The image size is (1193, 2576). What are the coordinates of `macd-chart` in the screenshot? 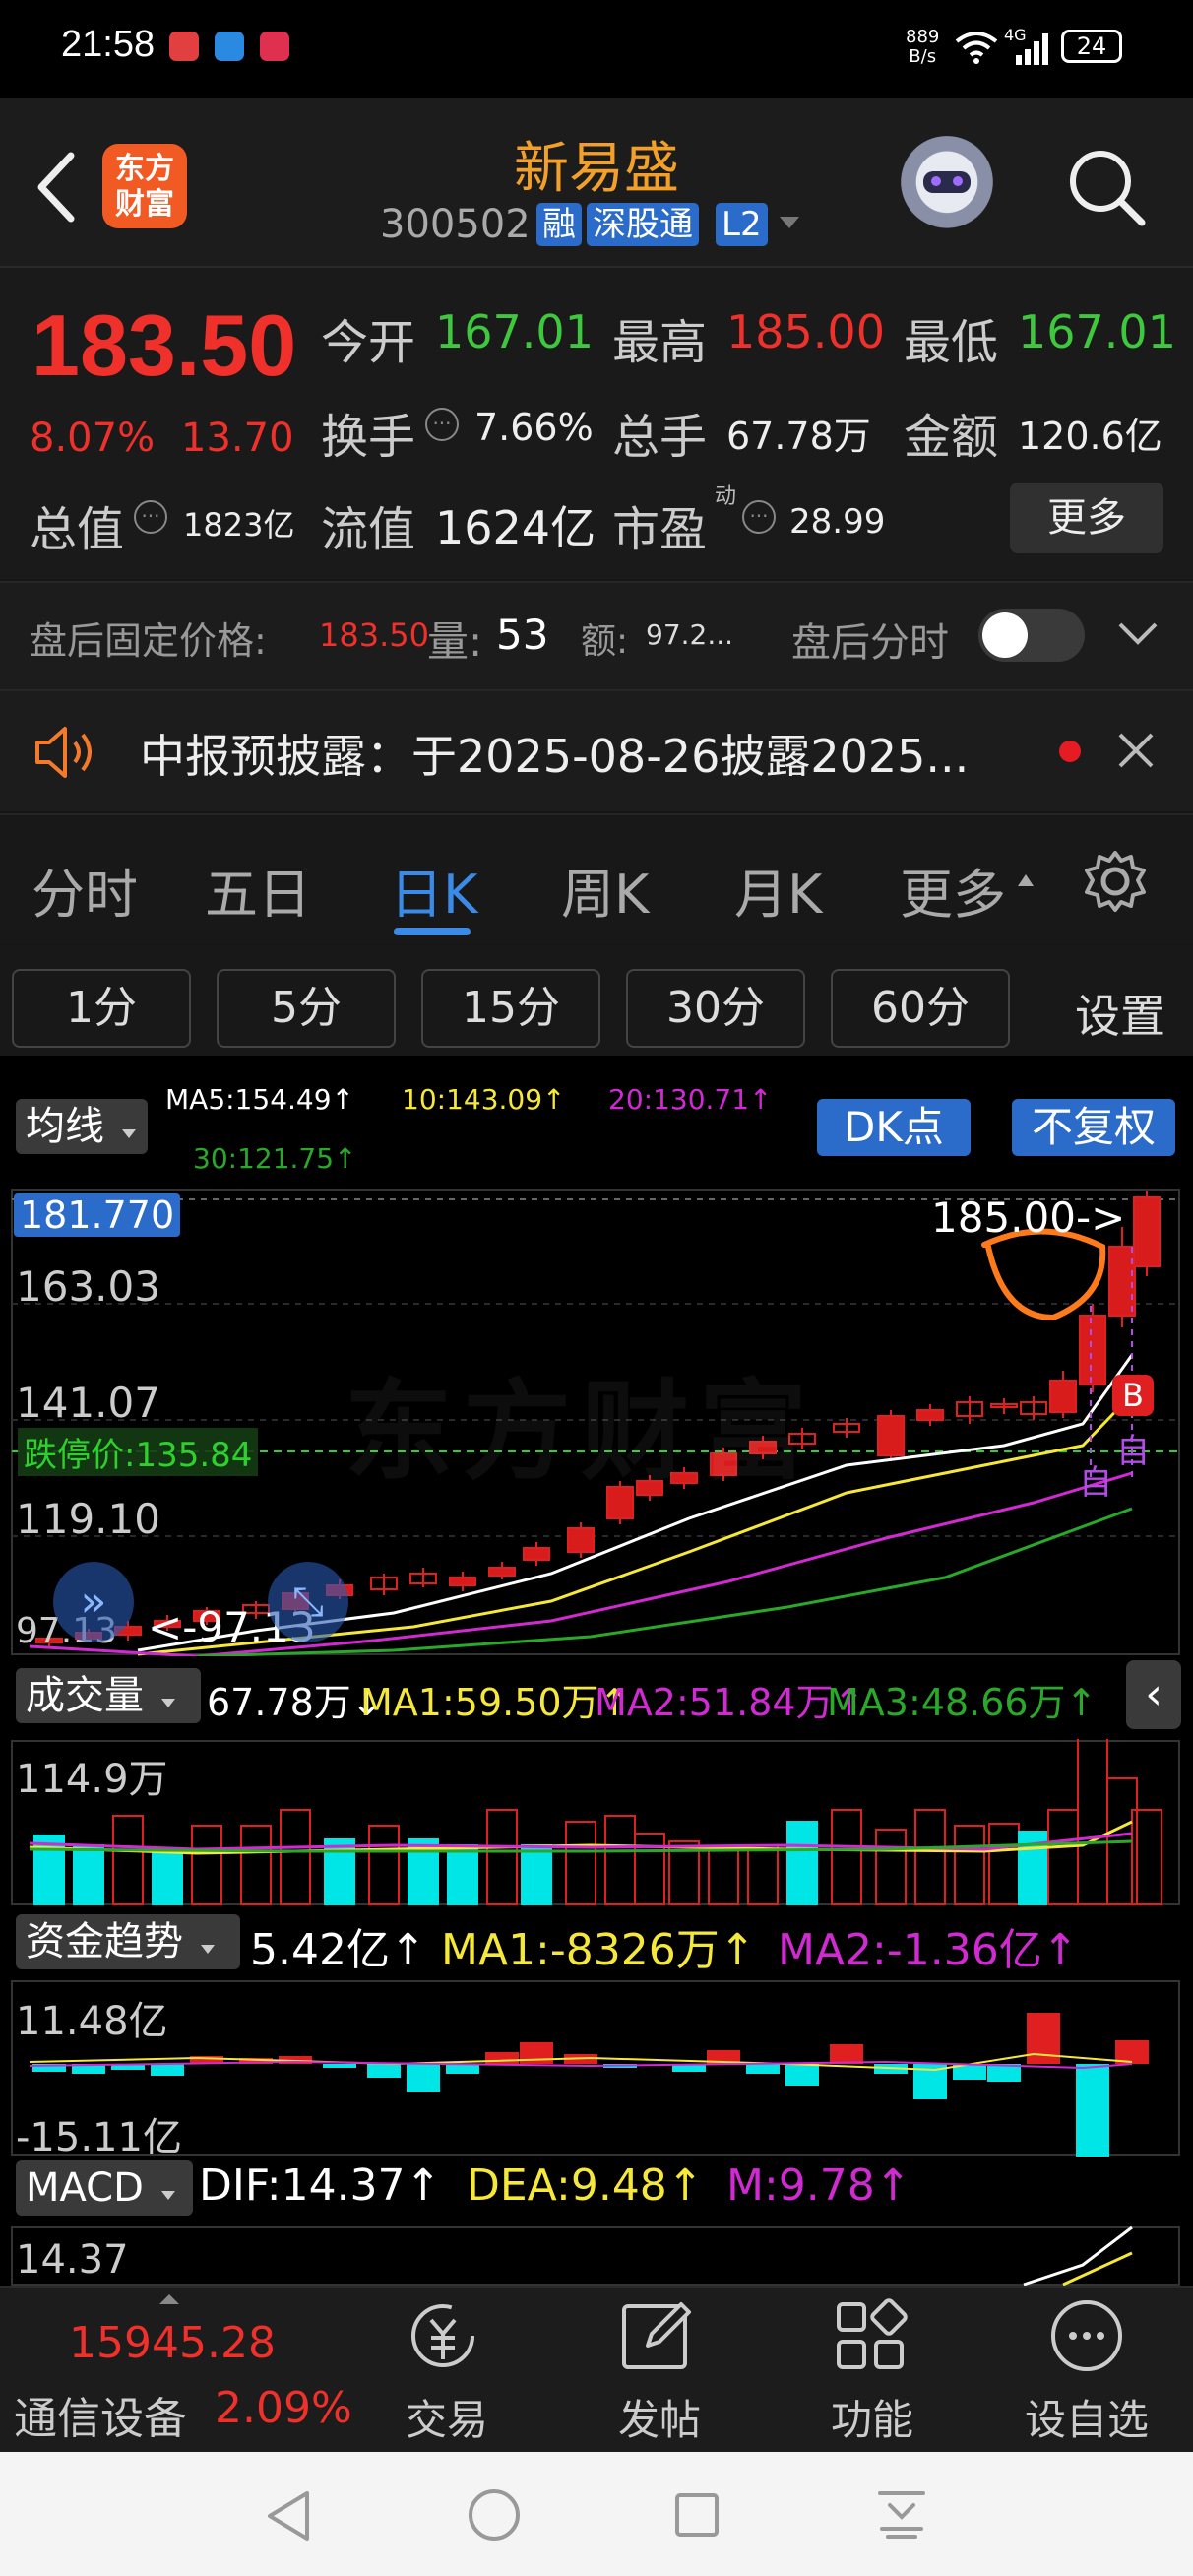 It's located at (596, 2255).